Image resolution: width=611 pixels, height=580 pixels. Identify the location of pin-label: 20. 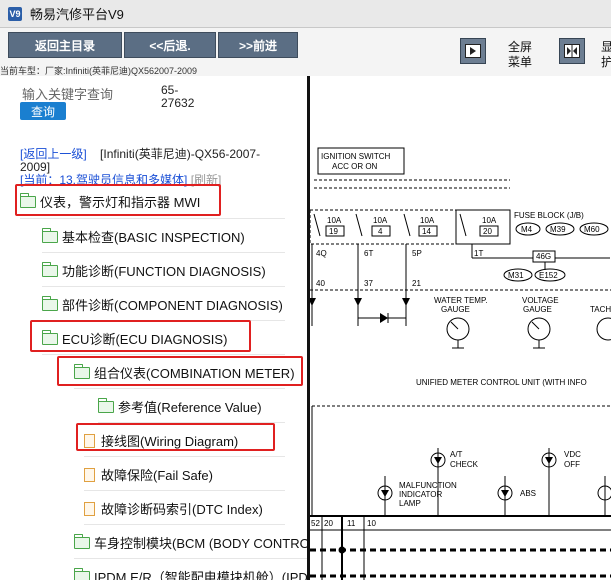
(328, 523).